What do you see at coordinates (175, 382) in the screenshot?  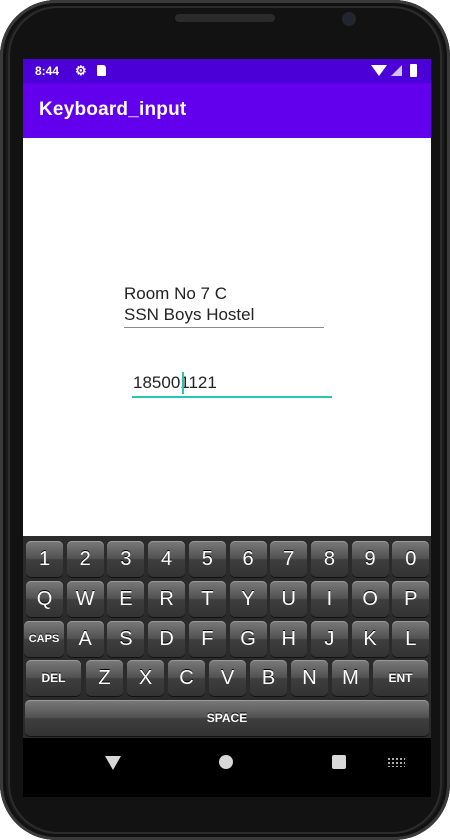 I see `number-value: 185001121` at bounding box center [175, 382].